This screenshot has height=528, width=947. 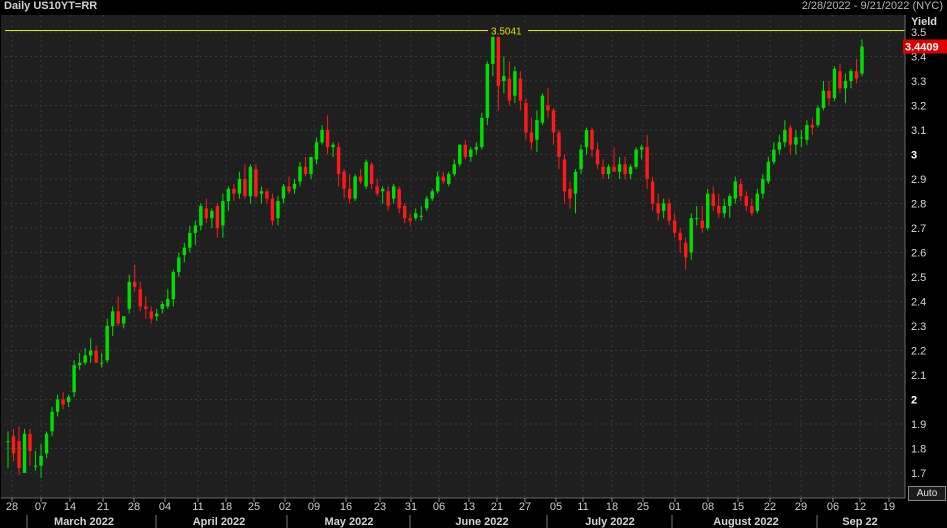 I want to click on x-tick-label: 28, so click(x=12, y=507).